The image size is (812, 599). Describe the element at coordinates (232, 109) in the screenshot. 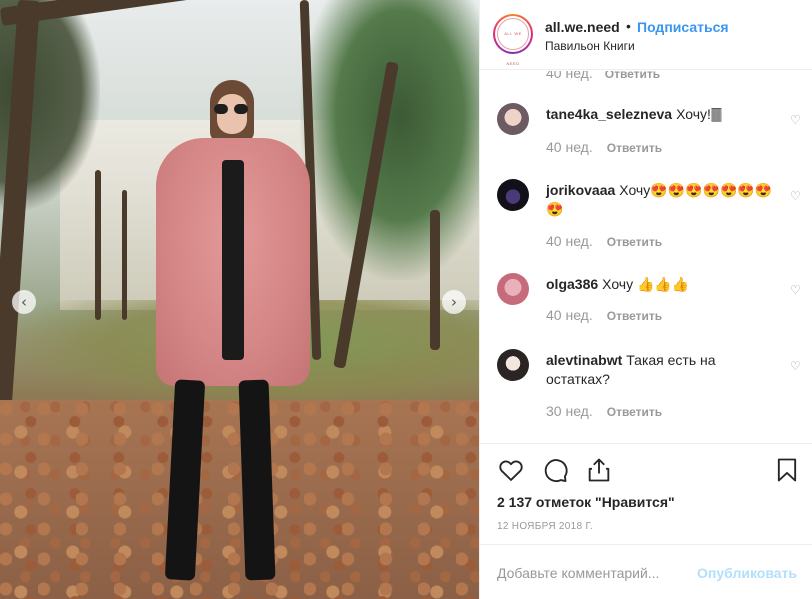

I see `sunglasses` at that location.